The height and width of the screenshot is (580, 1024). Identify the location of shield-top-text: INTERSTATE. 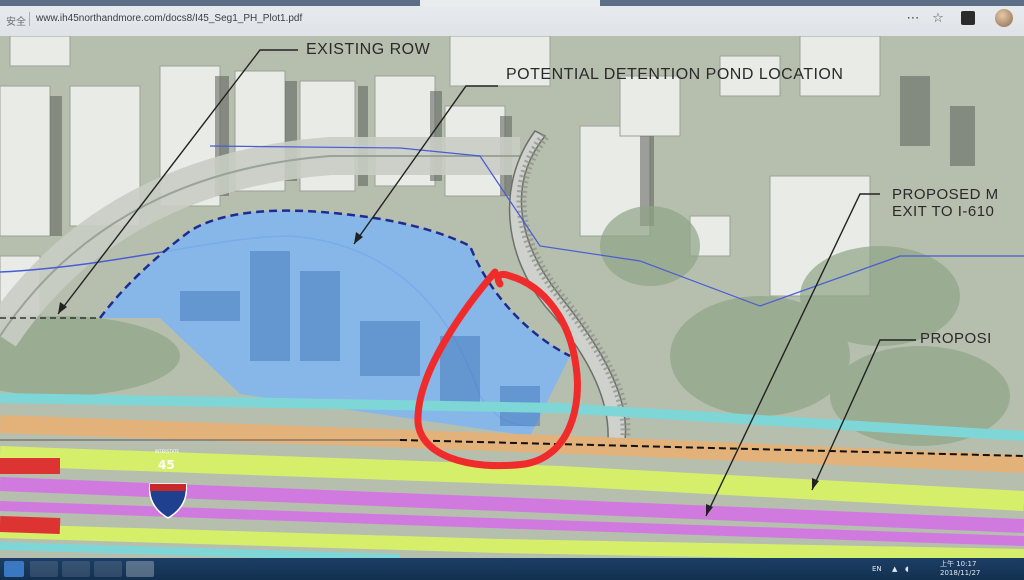
(167, 451).